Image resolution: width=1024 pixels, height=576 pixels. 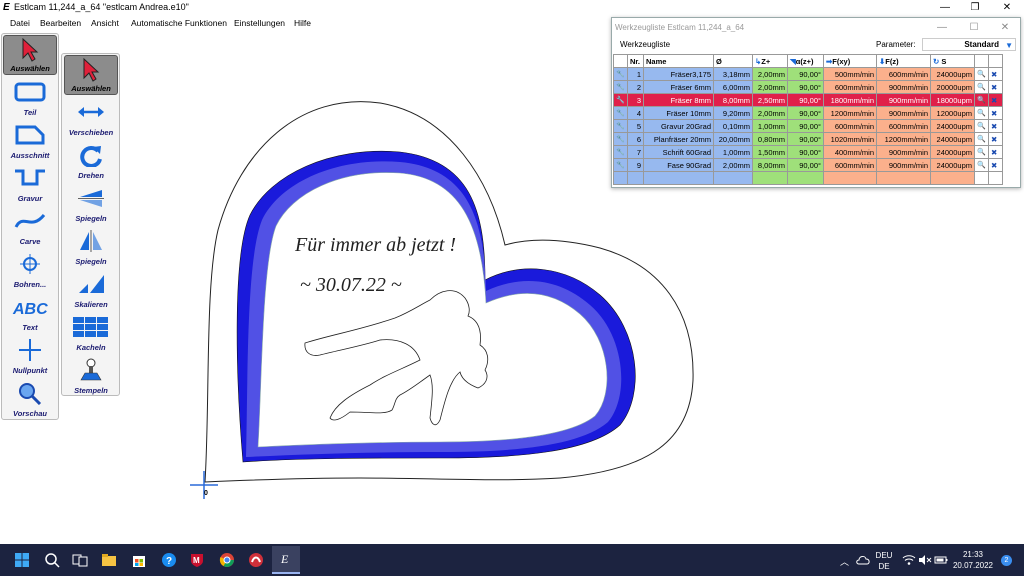 I want to click on cell-spindle: 20000upm, so click(x=952, y=87).